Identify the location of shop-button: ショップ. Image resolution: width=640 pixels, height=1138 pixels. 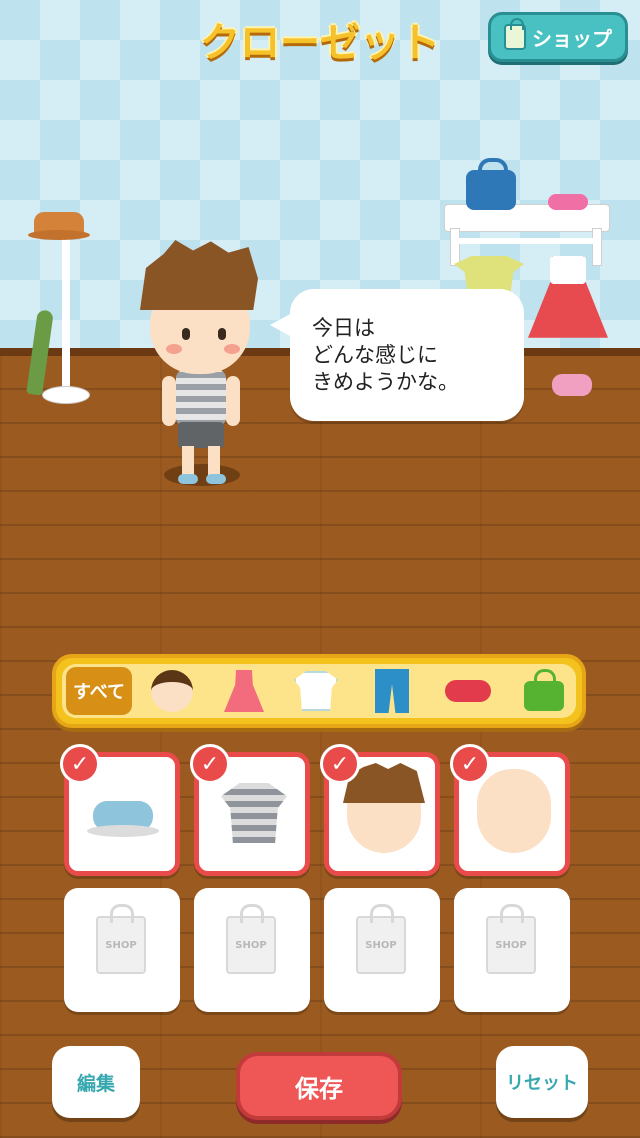
(558, 37).